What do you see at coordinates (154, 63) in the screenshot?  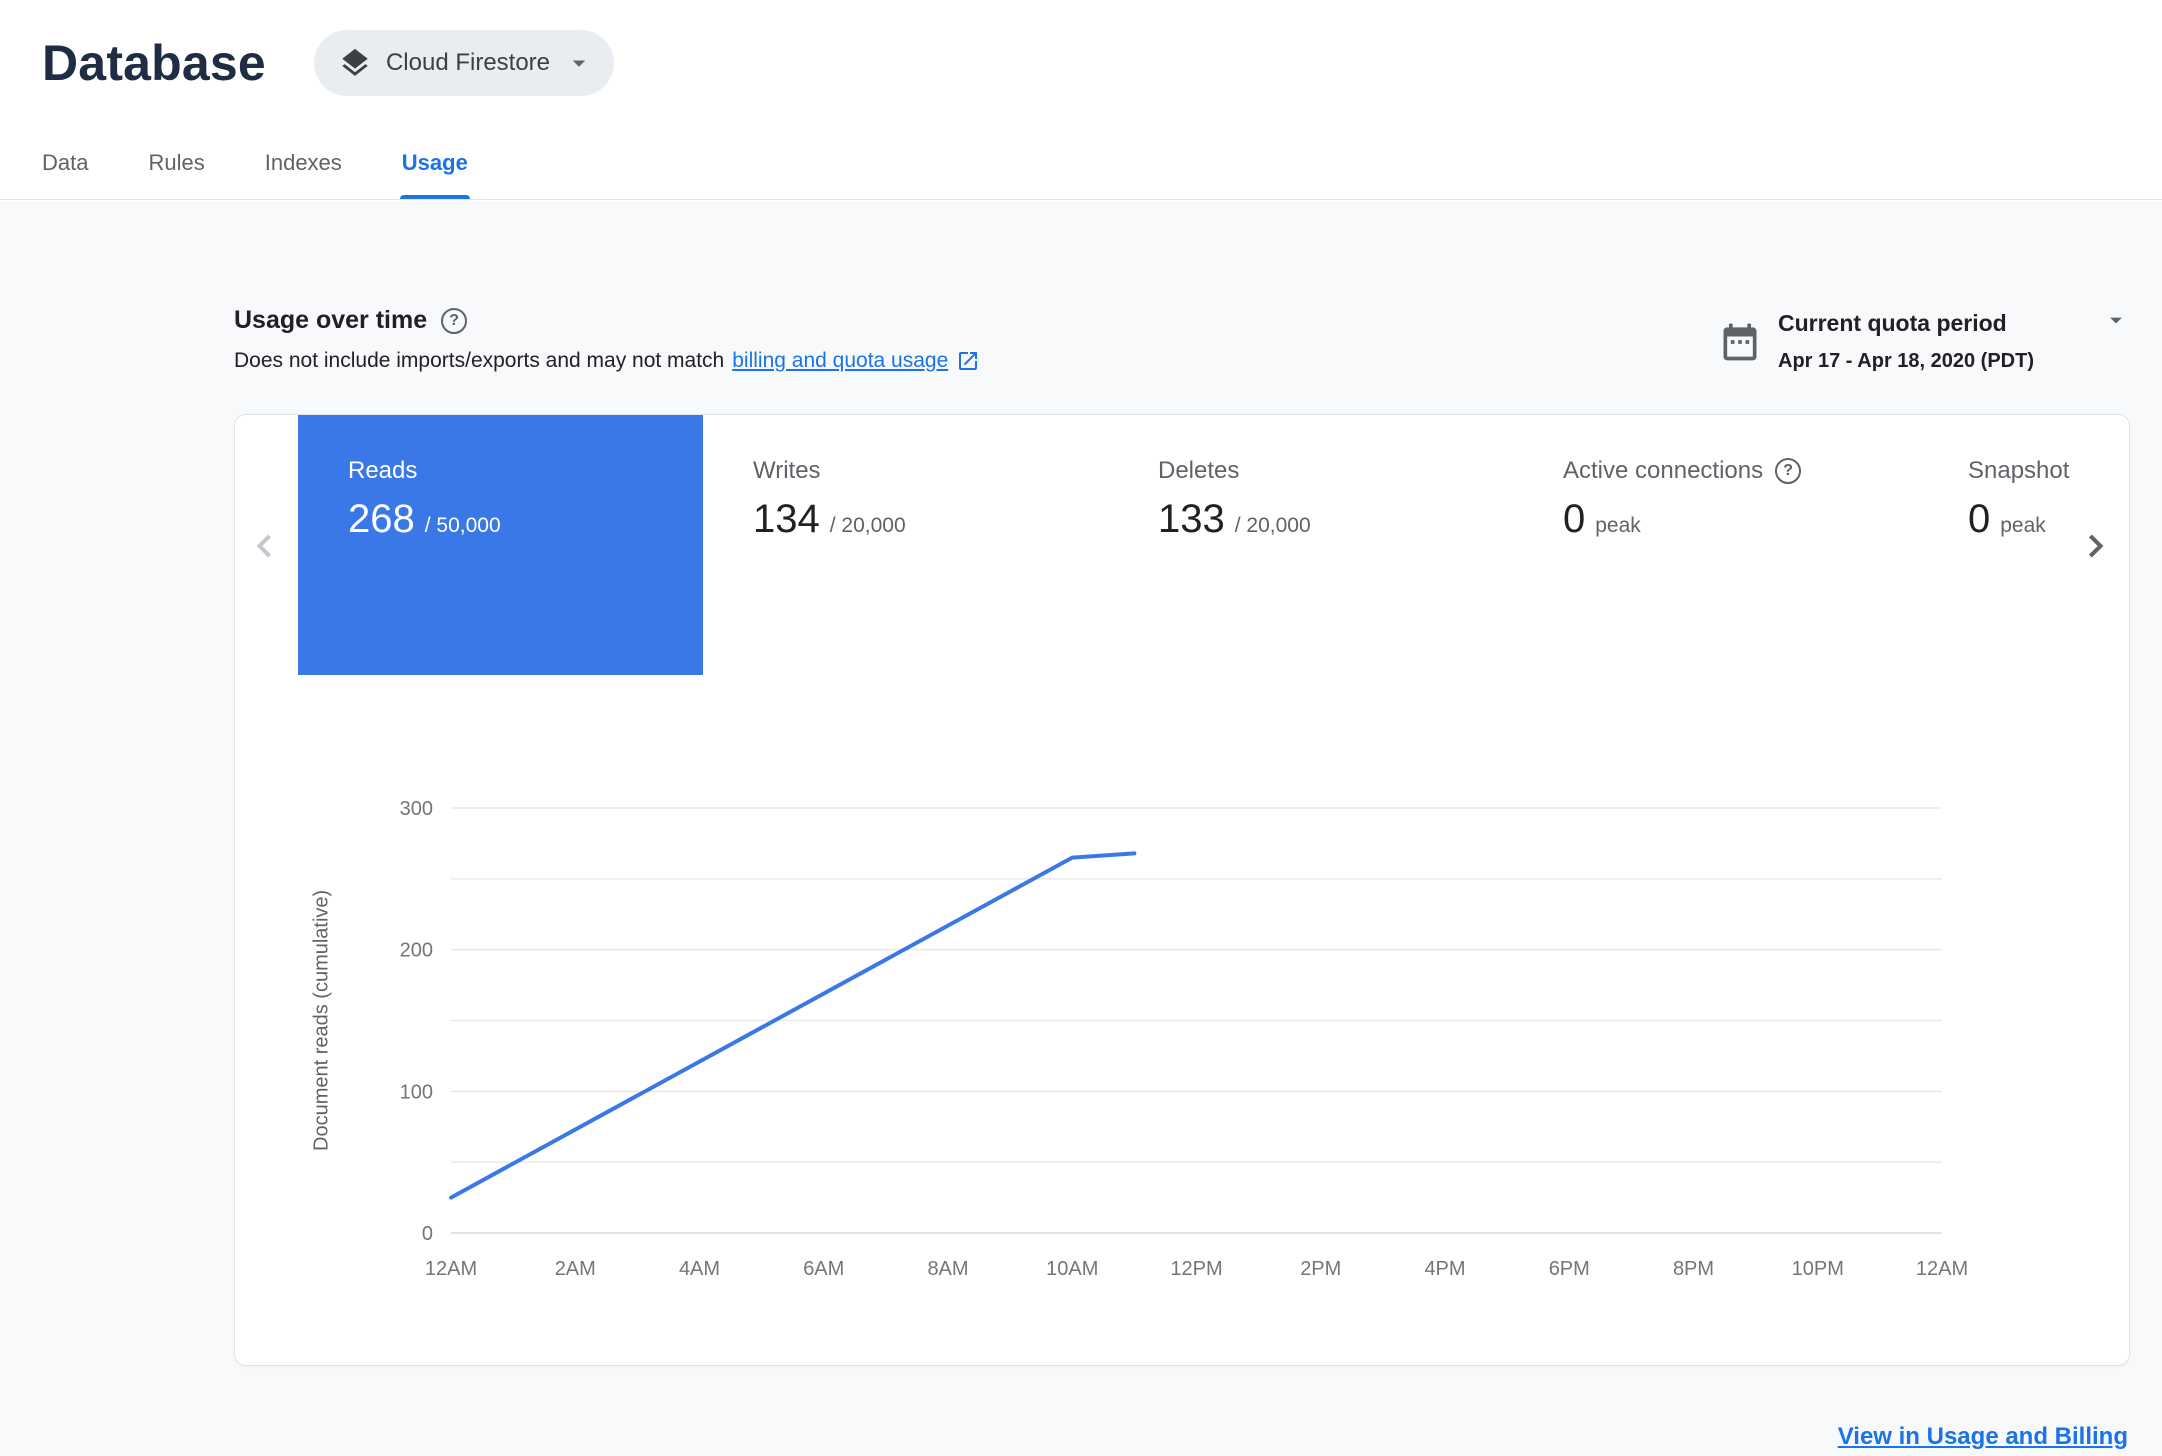 I see `page-title: Database` at bounding box center [154, 63].